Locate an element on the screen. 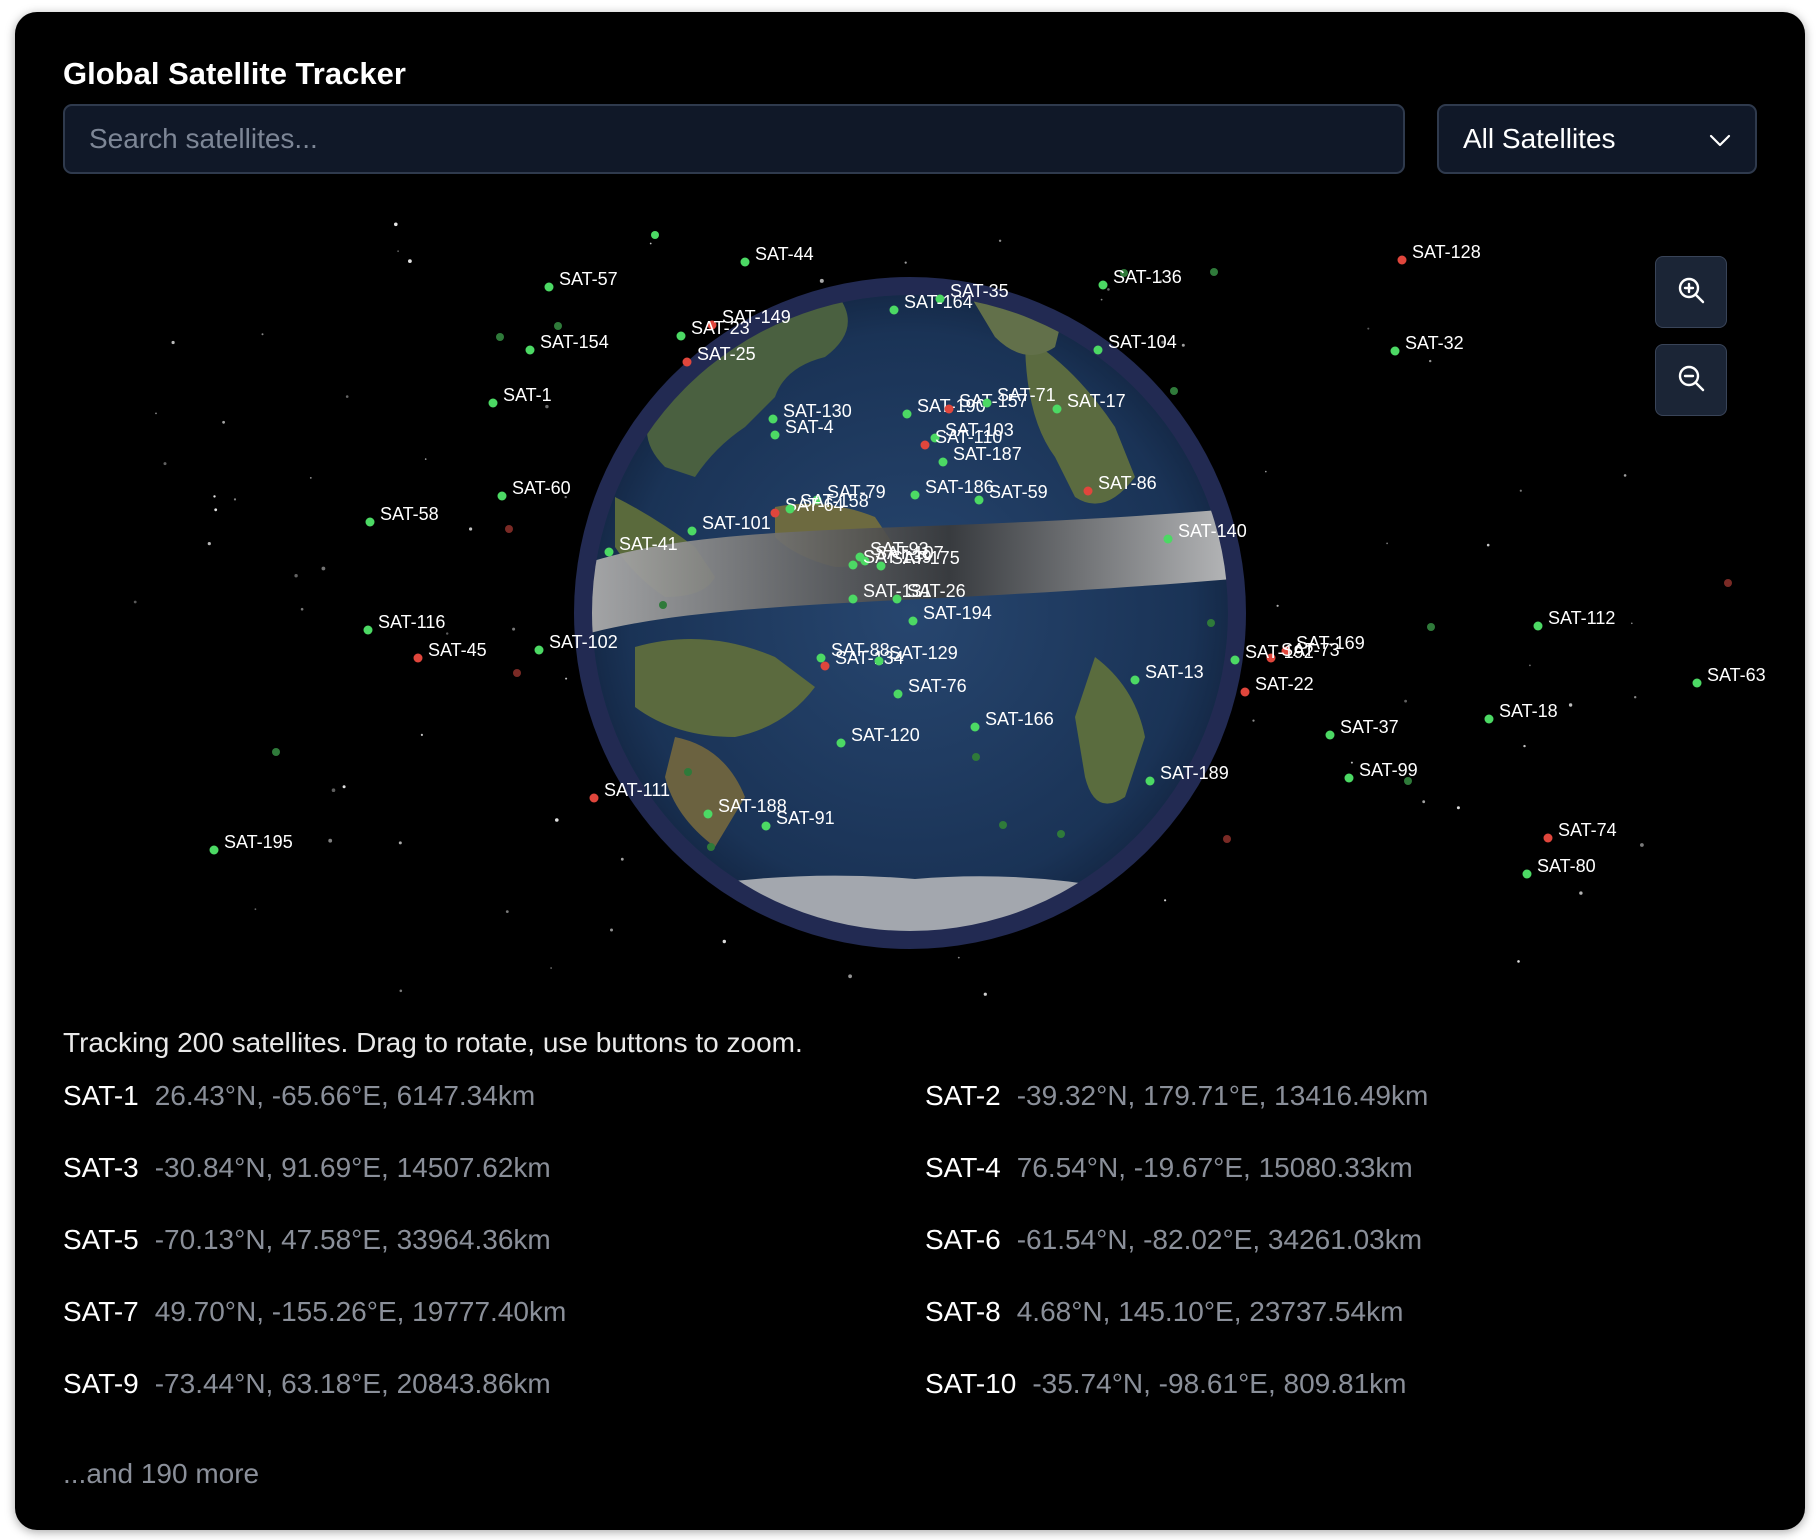 This screenshot has width=1820, height=1540. satellite-label: SAT-18 is located at coordinates (1528, 711).